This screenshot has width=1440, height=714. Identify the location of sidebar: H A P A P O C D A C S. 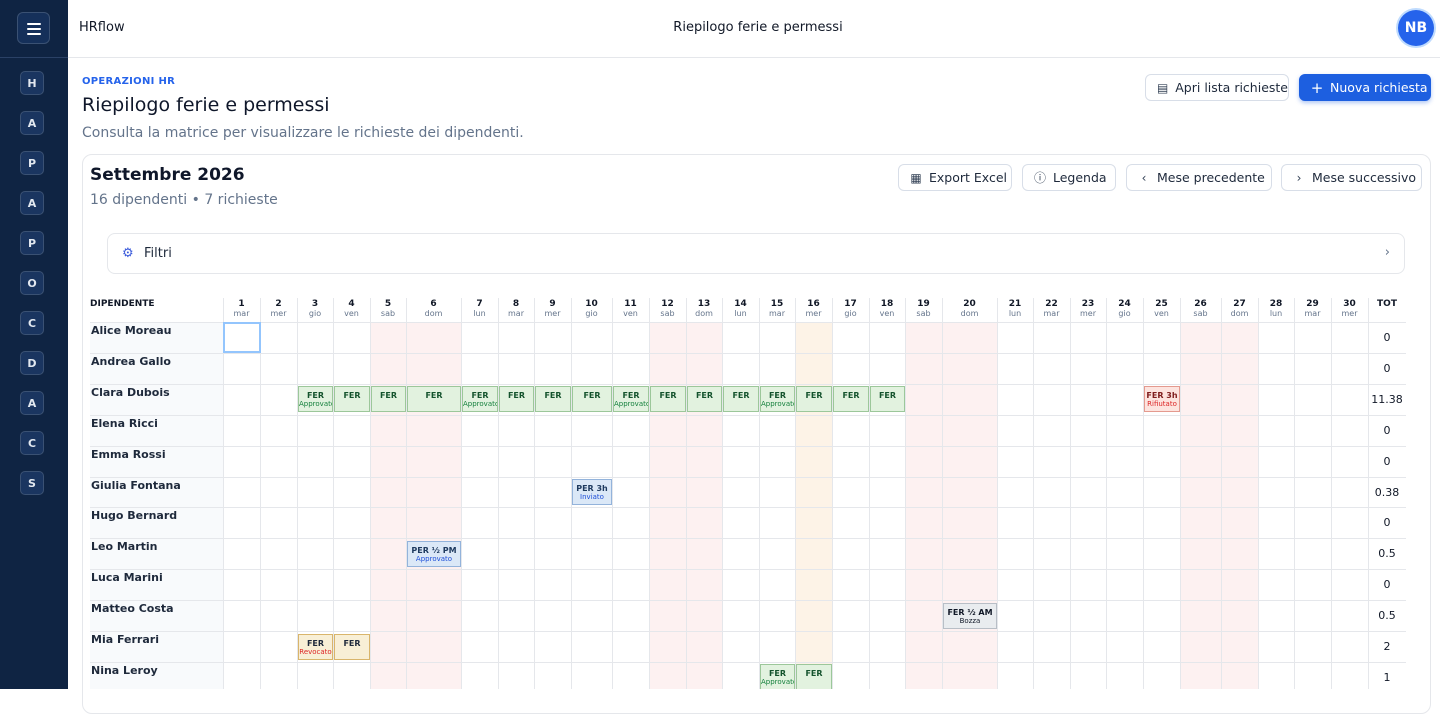
(34, 344).